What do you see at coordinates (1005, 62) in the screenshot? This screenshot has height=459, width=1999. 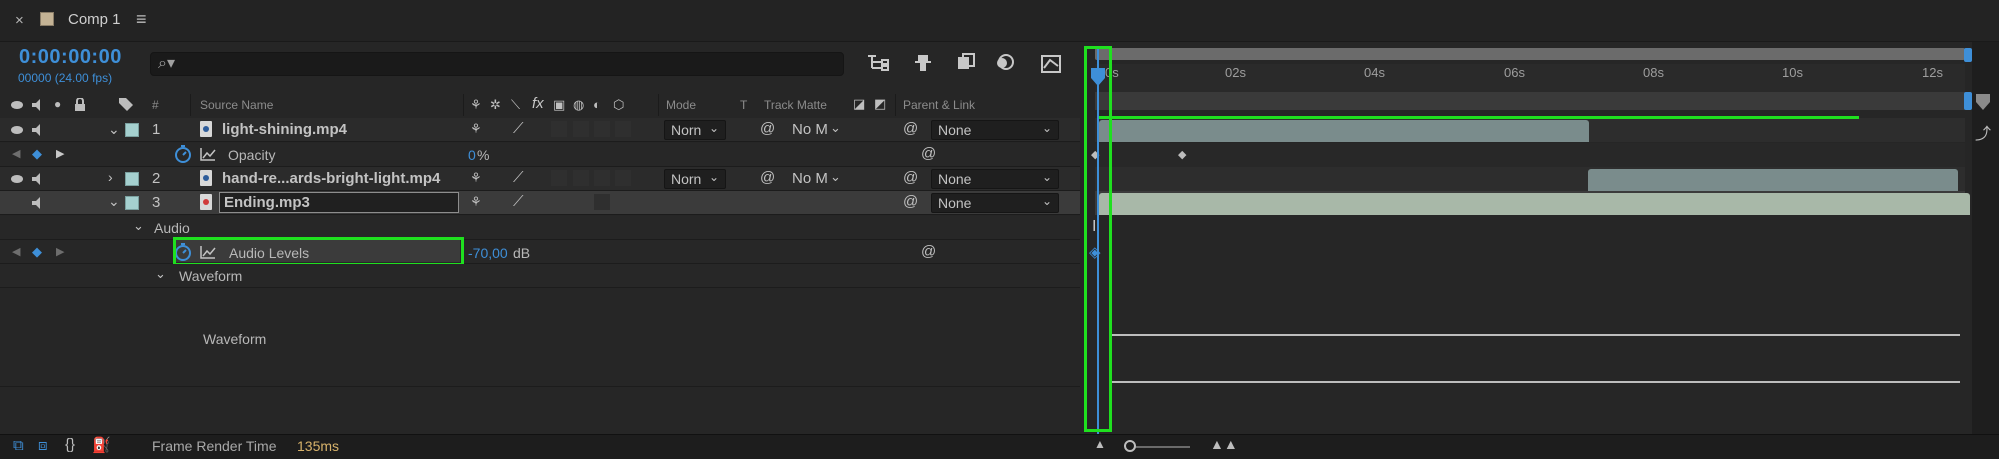 I see `motion-blur-icon` at bounding box center [1005, 62].